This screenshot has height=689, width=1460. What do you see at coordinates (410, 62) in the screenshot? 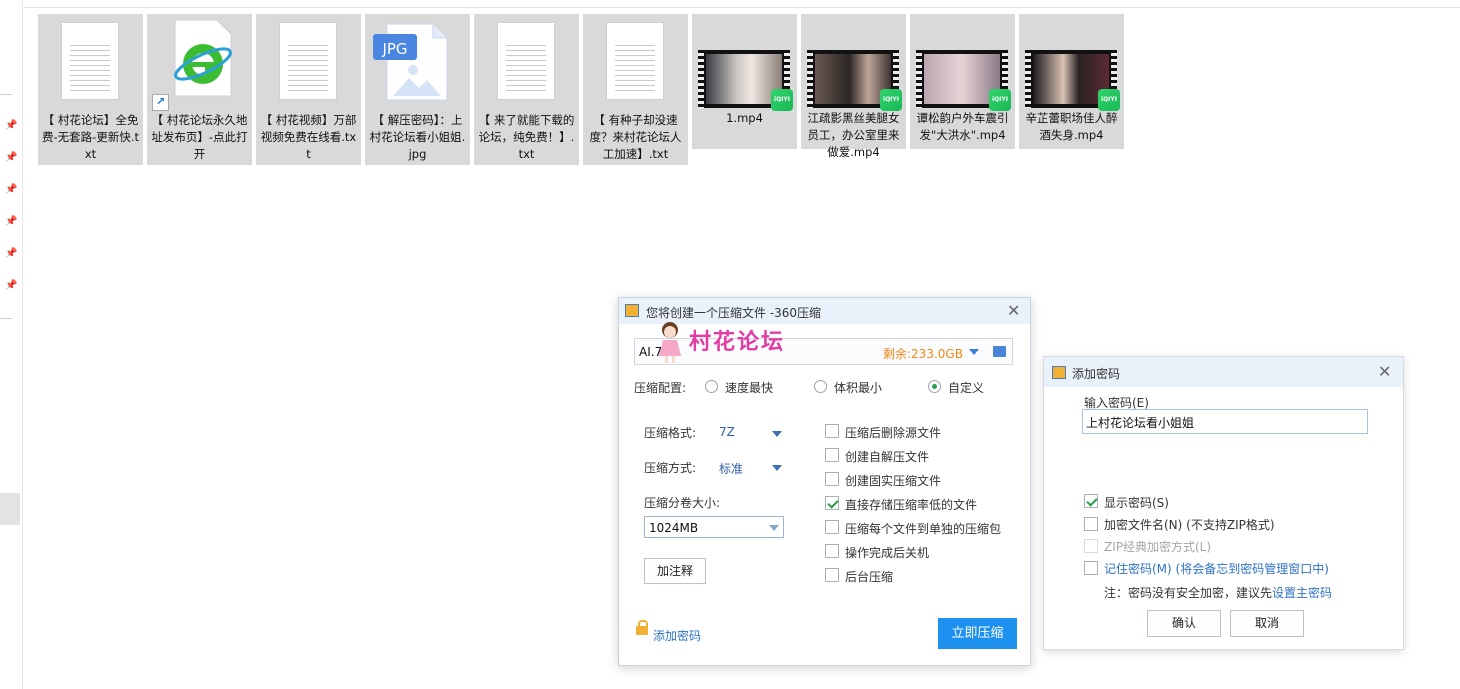
I see `image-file-icon` at bounding box center [410, 62].